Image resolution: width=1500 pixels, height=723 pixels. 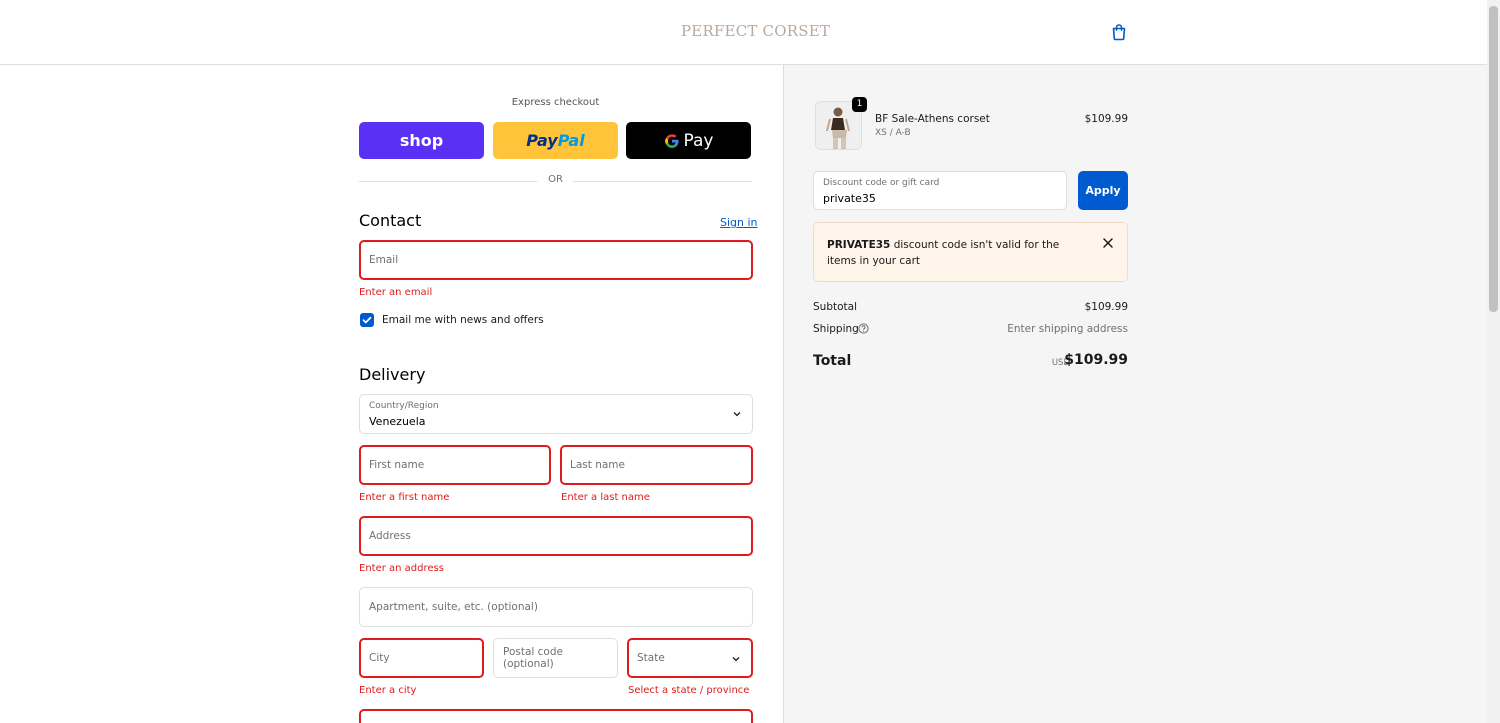 What do you see at coordinates (859, 104) in the screenshot?
I see `quantity-badge: 1` at bounding box center [859, 104].